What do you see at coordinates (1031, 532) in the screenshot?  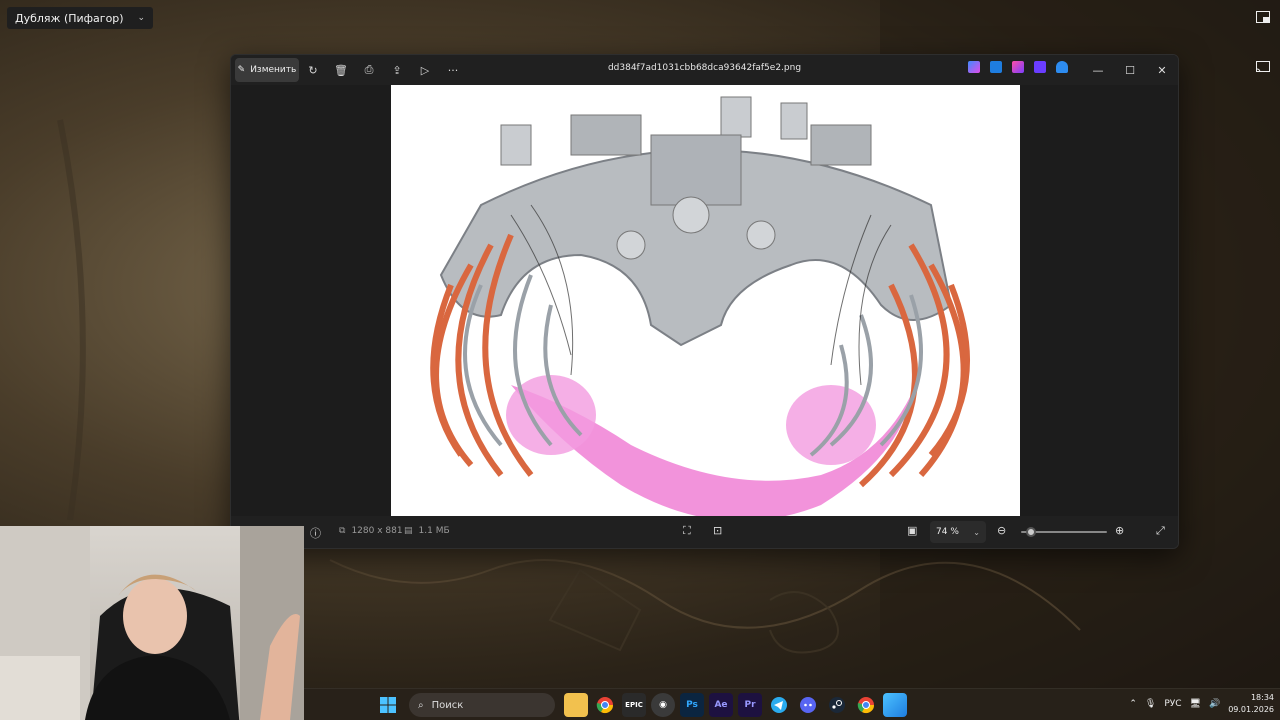 I see `zoom-slider-thumb` at bounding box center [1031, 532].